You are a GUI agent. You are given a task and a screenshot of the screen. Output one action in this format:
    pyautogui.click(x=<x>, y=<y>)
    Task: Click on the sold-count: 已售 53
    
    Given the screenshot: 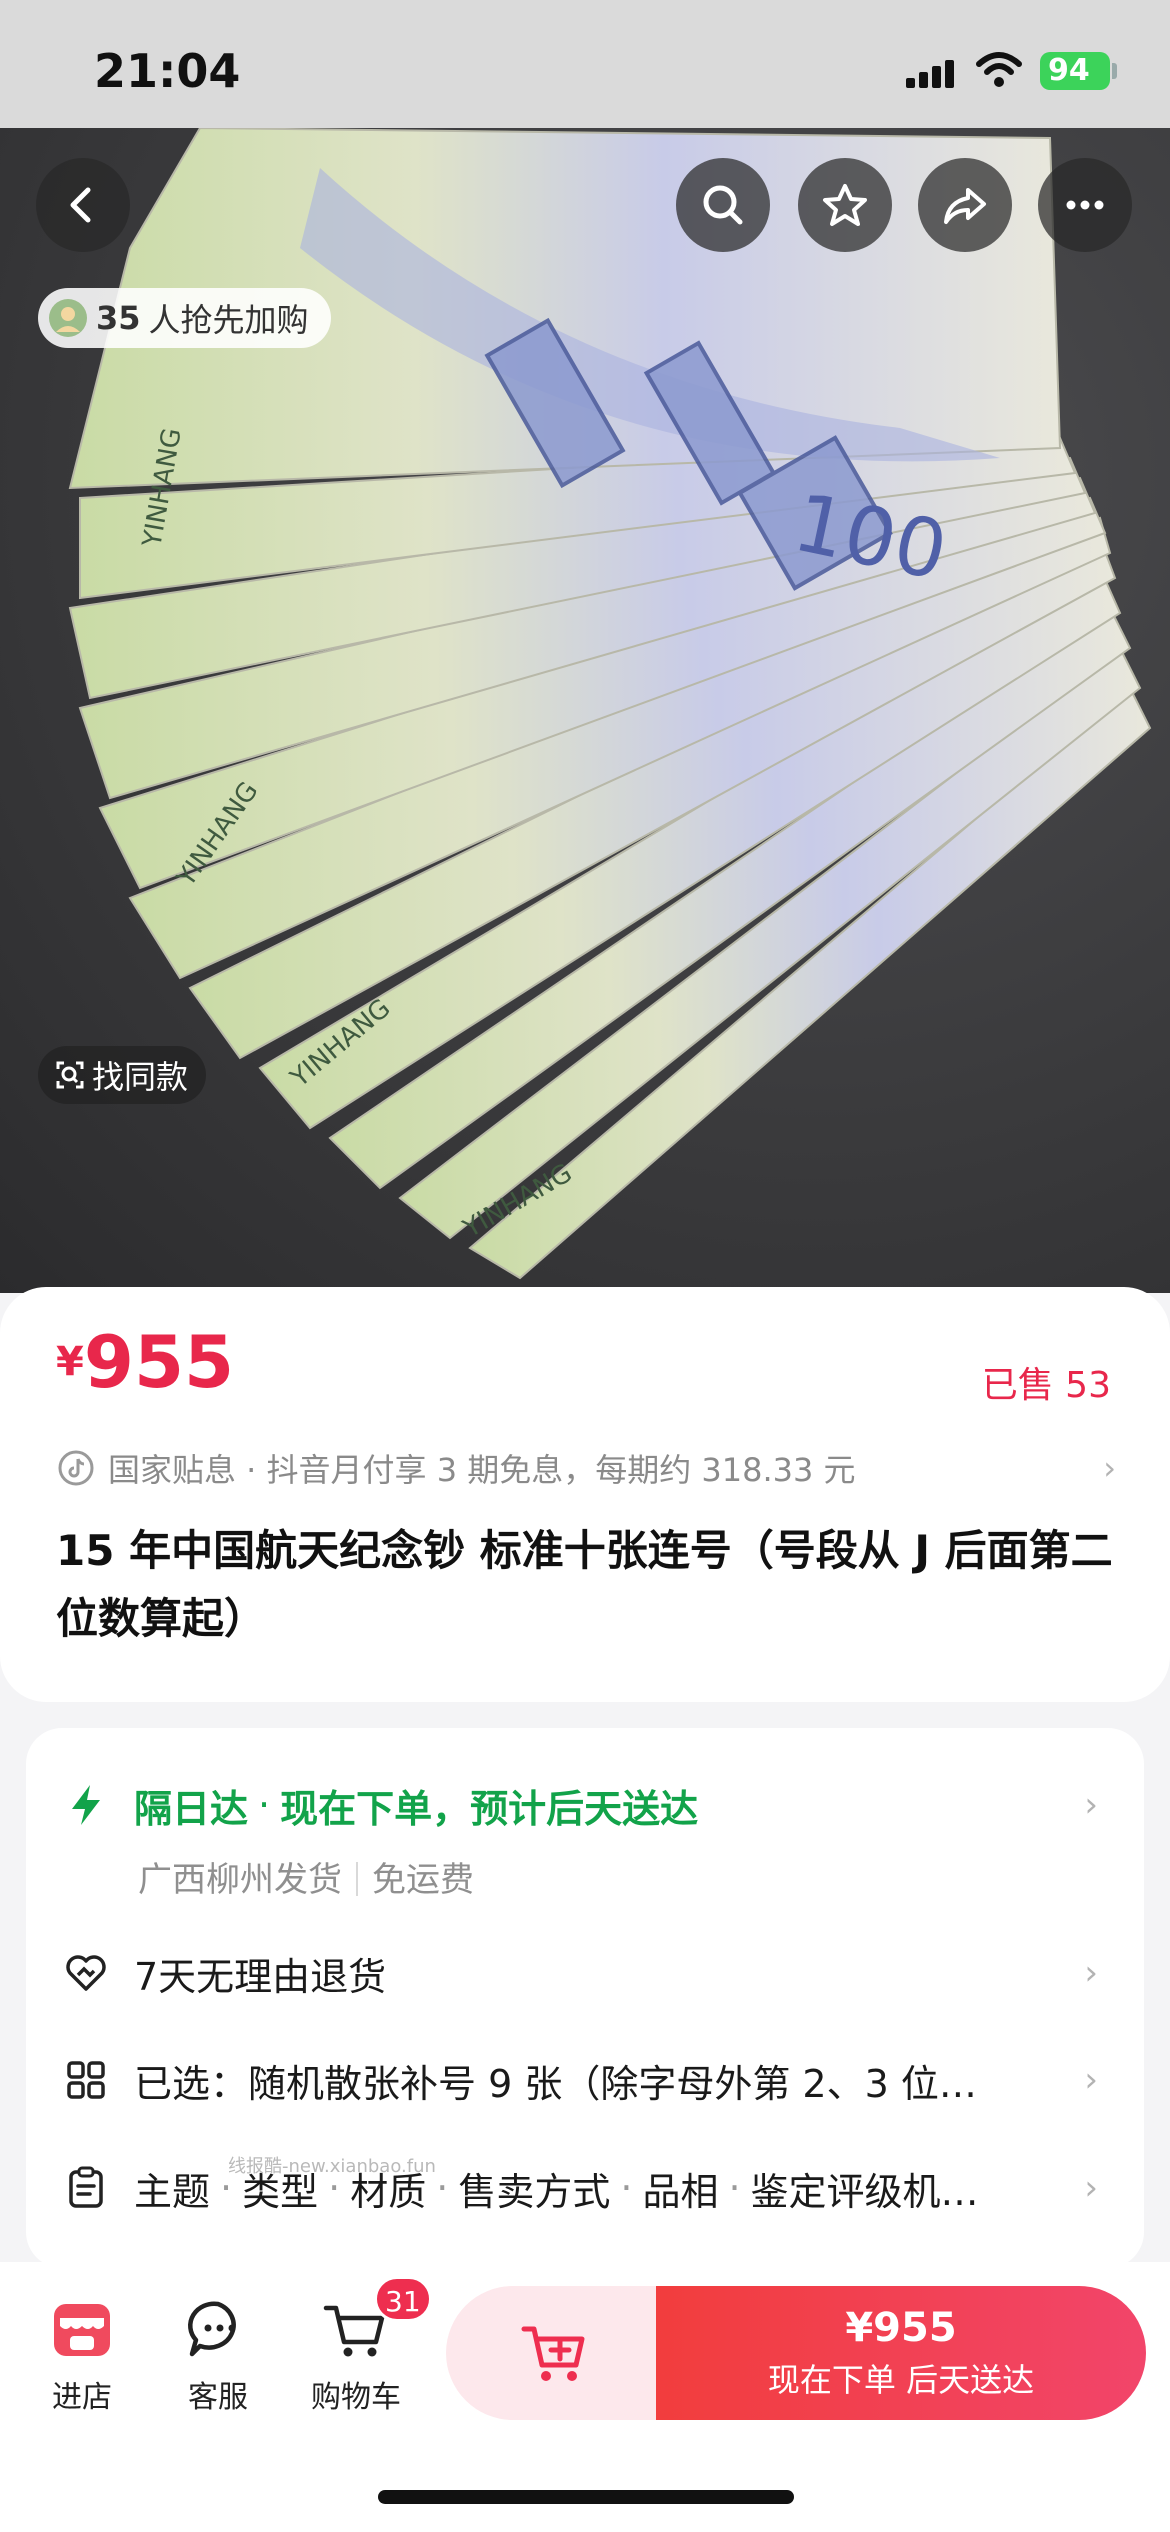 What is the action you would take?
    pyautogui.click(x=1046, y=1385)
    